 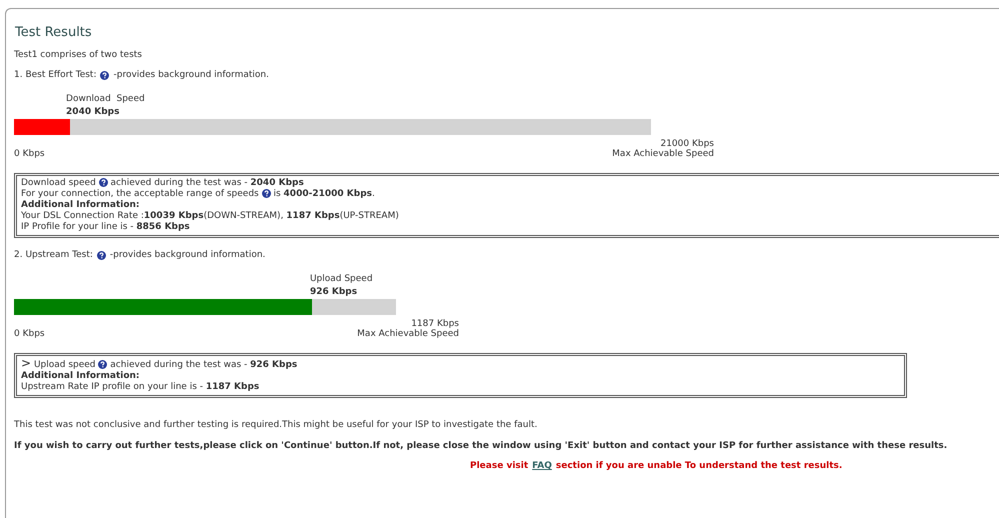 I want to click on page-title: Test Results, so click(x=54, y=32).